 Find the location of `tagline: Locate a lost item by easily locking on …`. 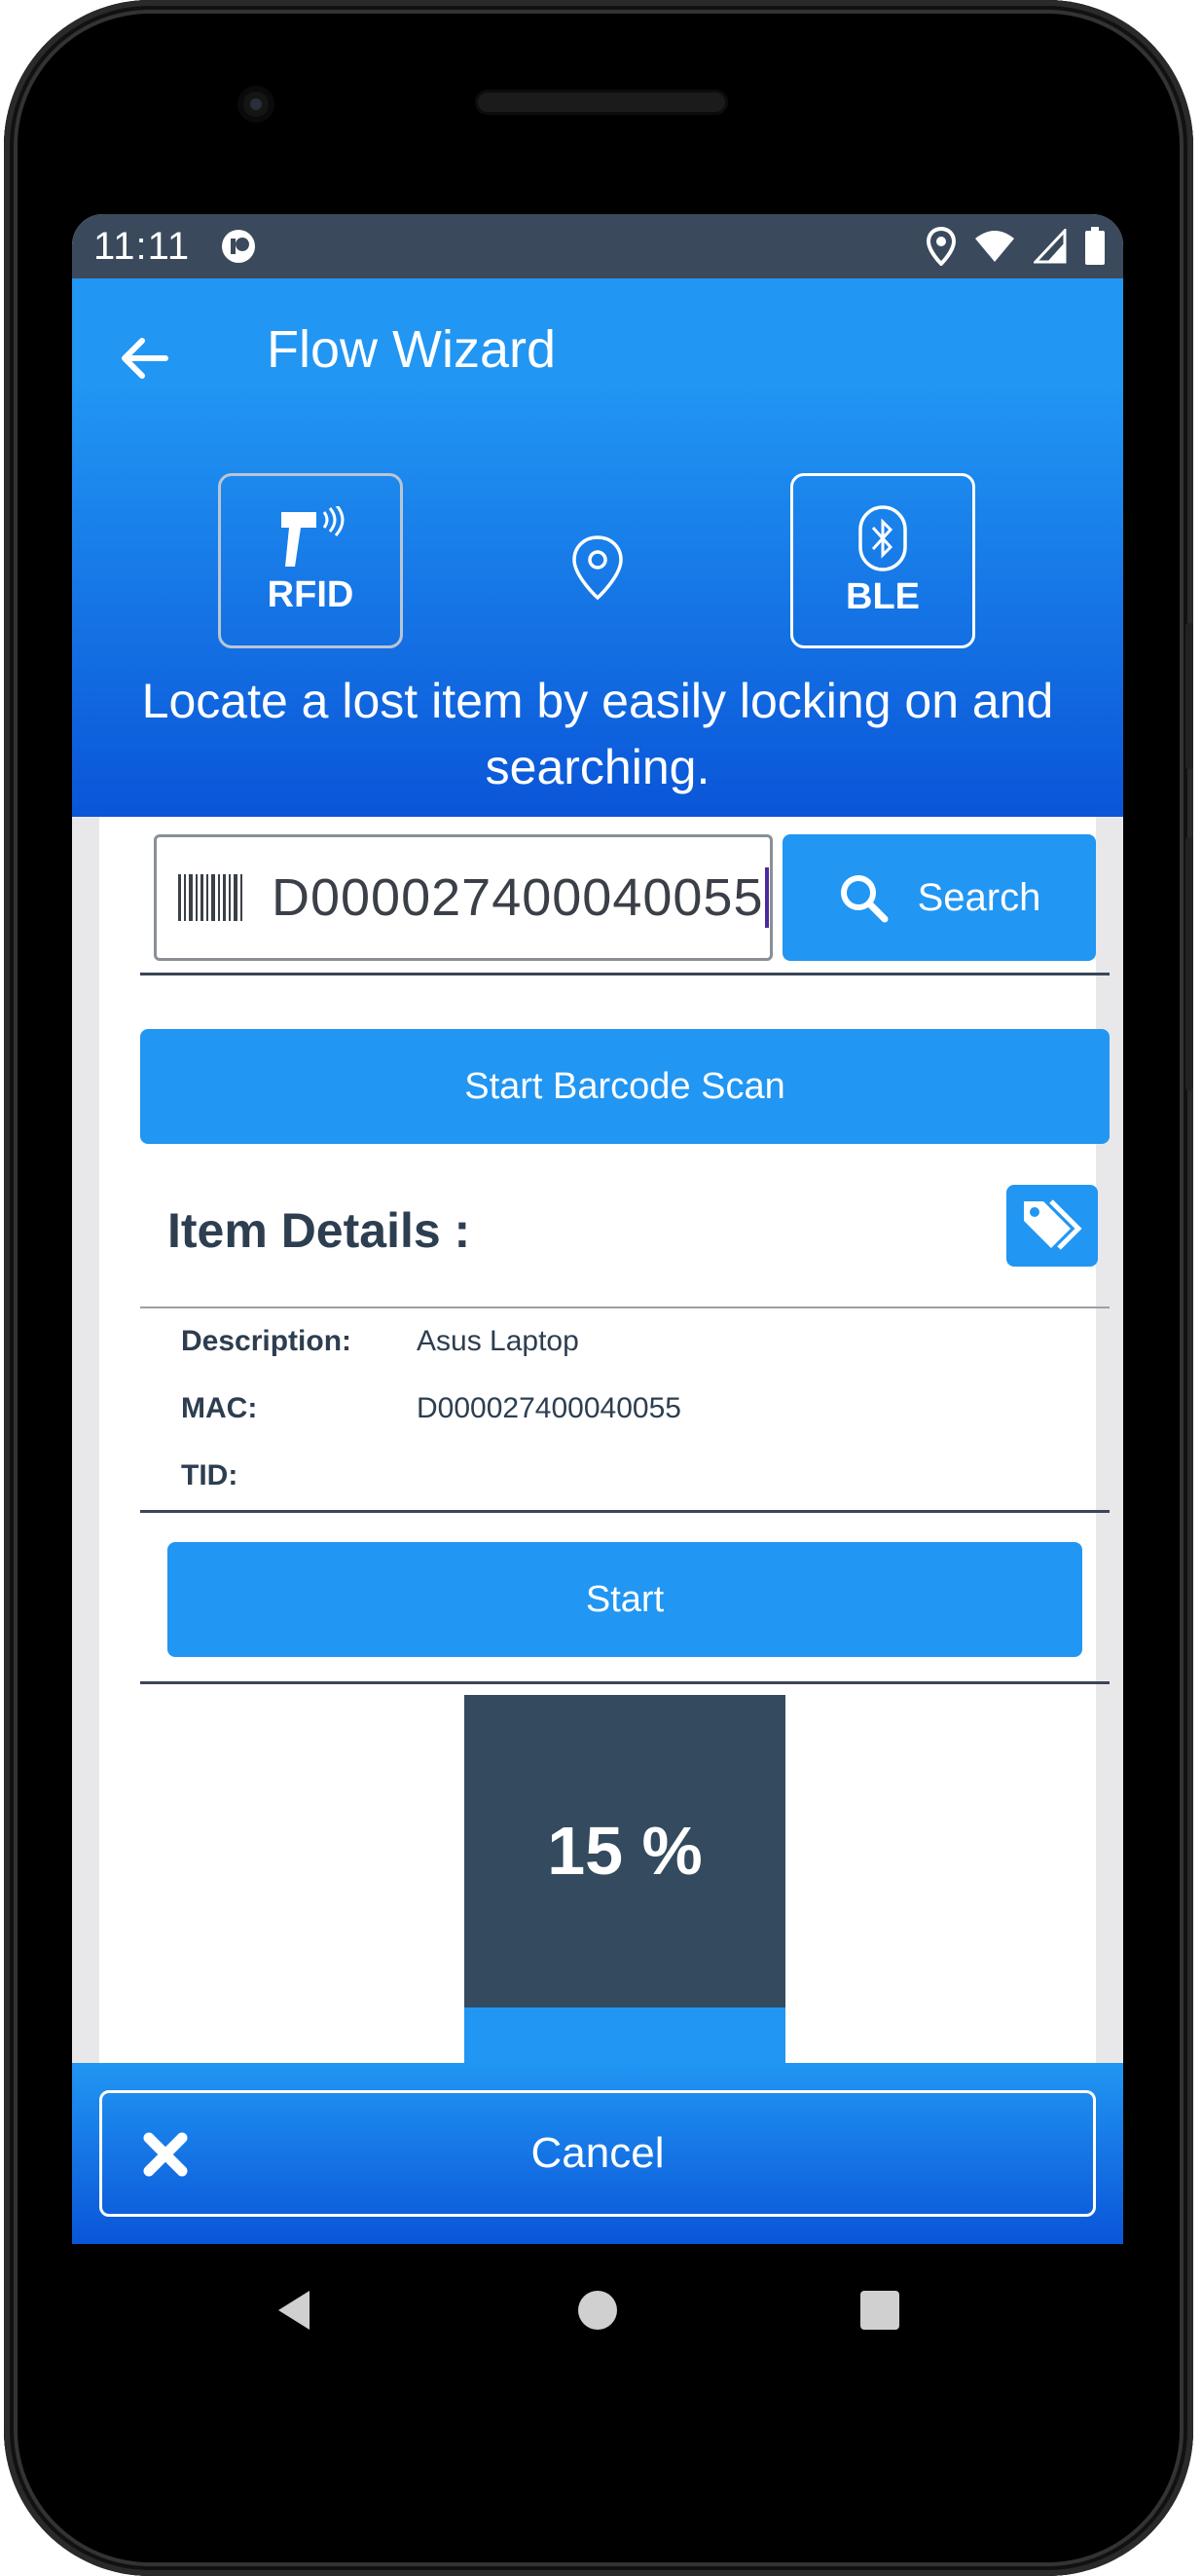

tagline: Locate a lost item by easily locking on … is located at coordinates (597, 734).